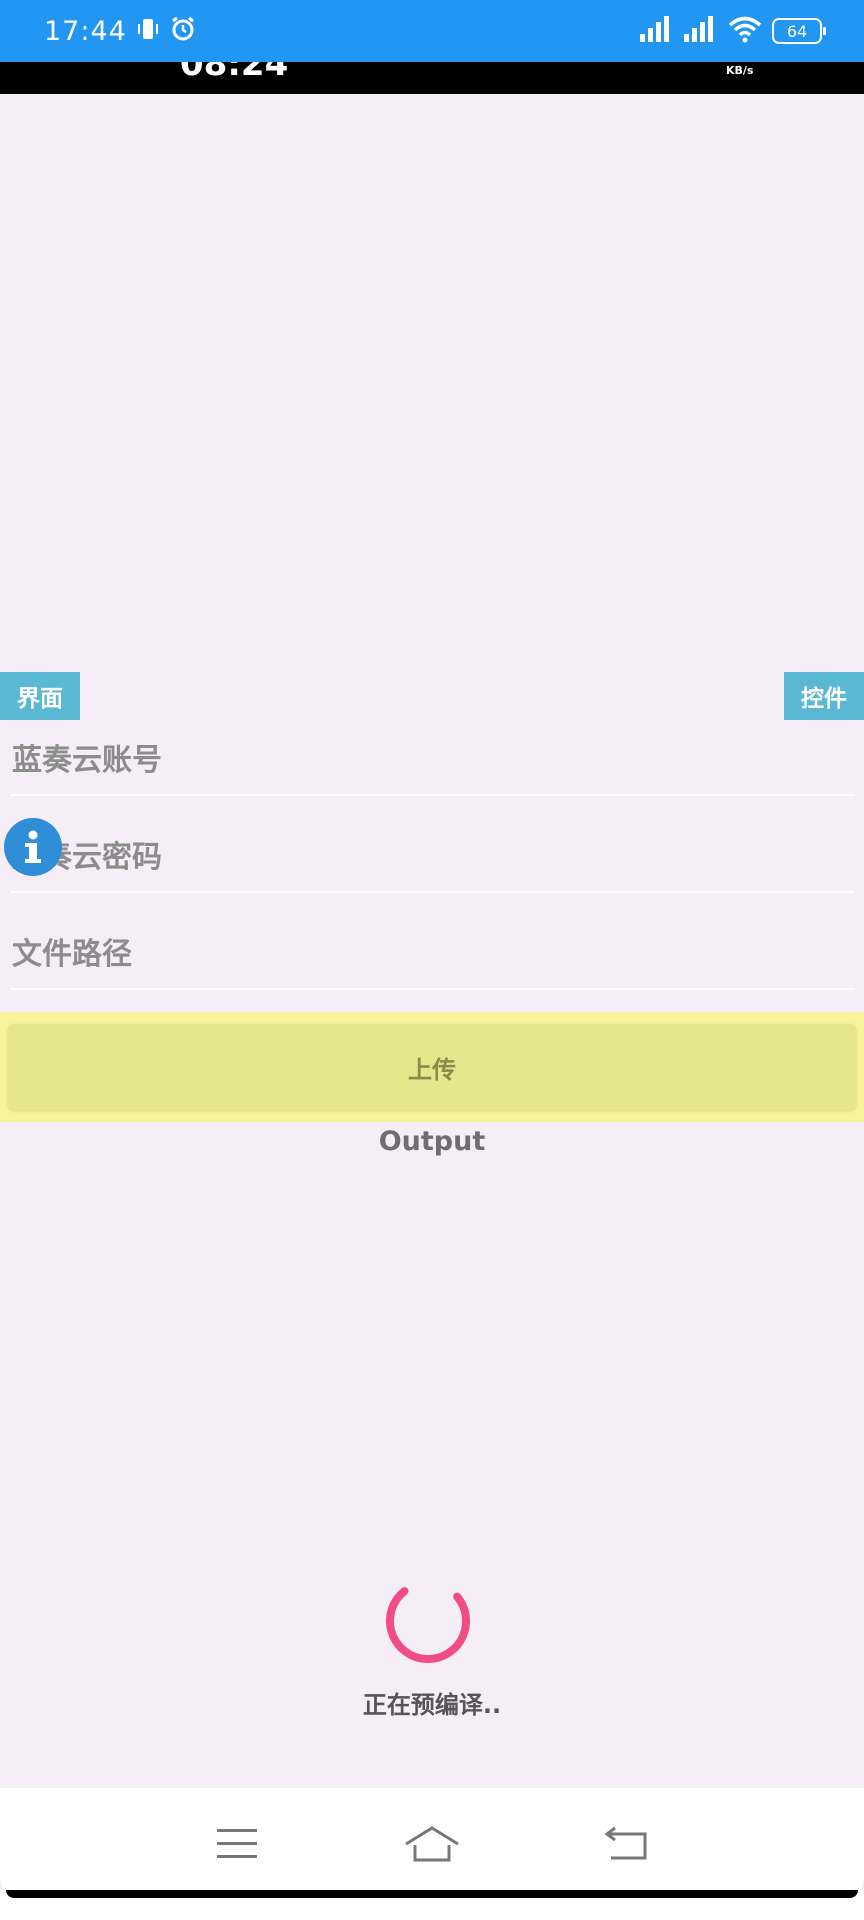  I want to click on info-icon, so click(33, 847).